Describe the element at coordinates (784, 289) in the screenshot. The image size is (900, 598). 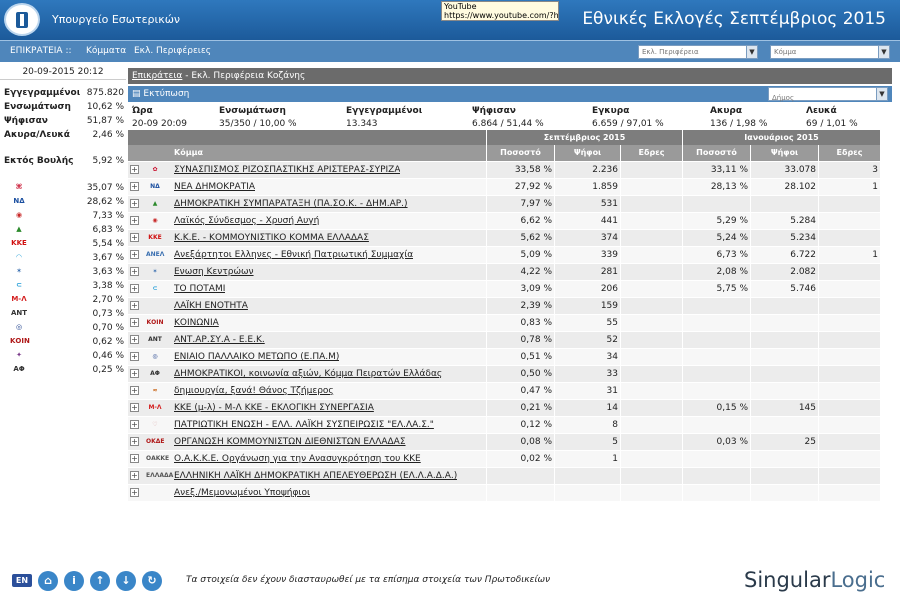
I see `votes-jan: 5.746` at that location.